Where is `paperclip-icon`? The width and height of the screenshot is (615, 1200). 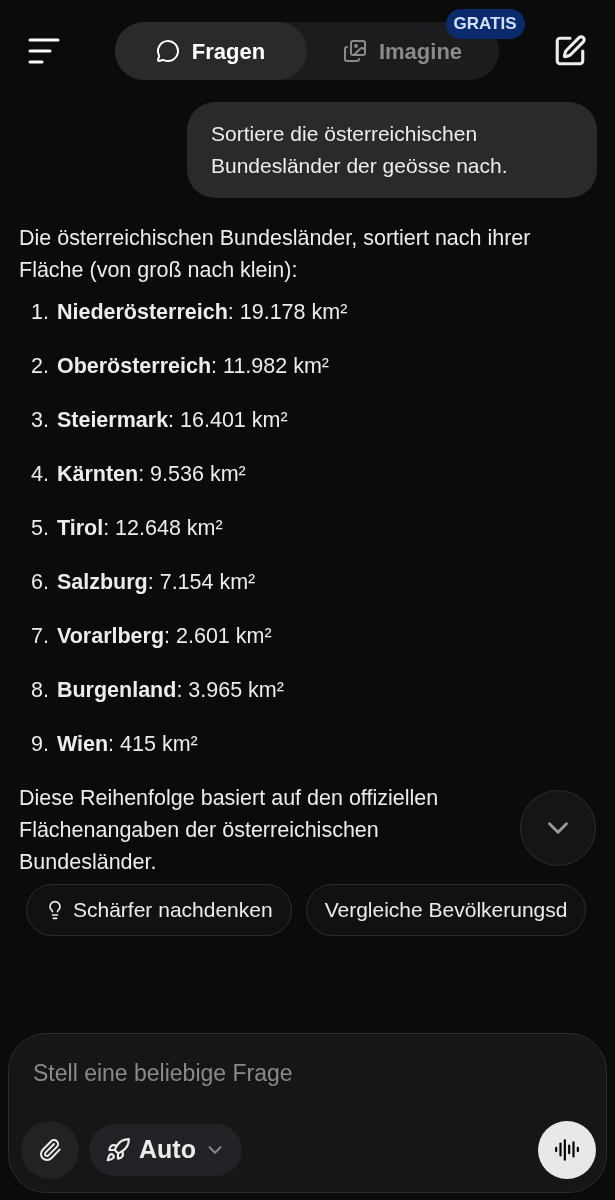 paperclip-icon is located at coordinates (50, 1149).